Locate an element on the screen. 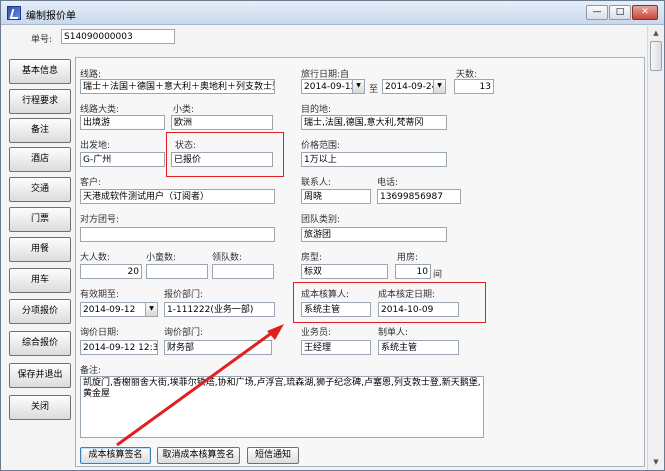 The image size is (665, 471). annotation-arrow-head is located at coordinates (275, 332).